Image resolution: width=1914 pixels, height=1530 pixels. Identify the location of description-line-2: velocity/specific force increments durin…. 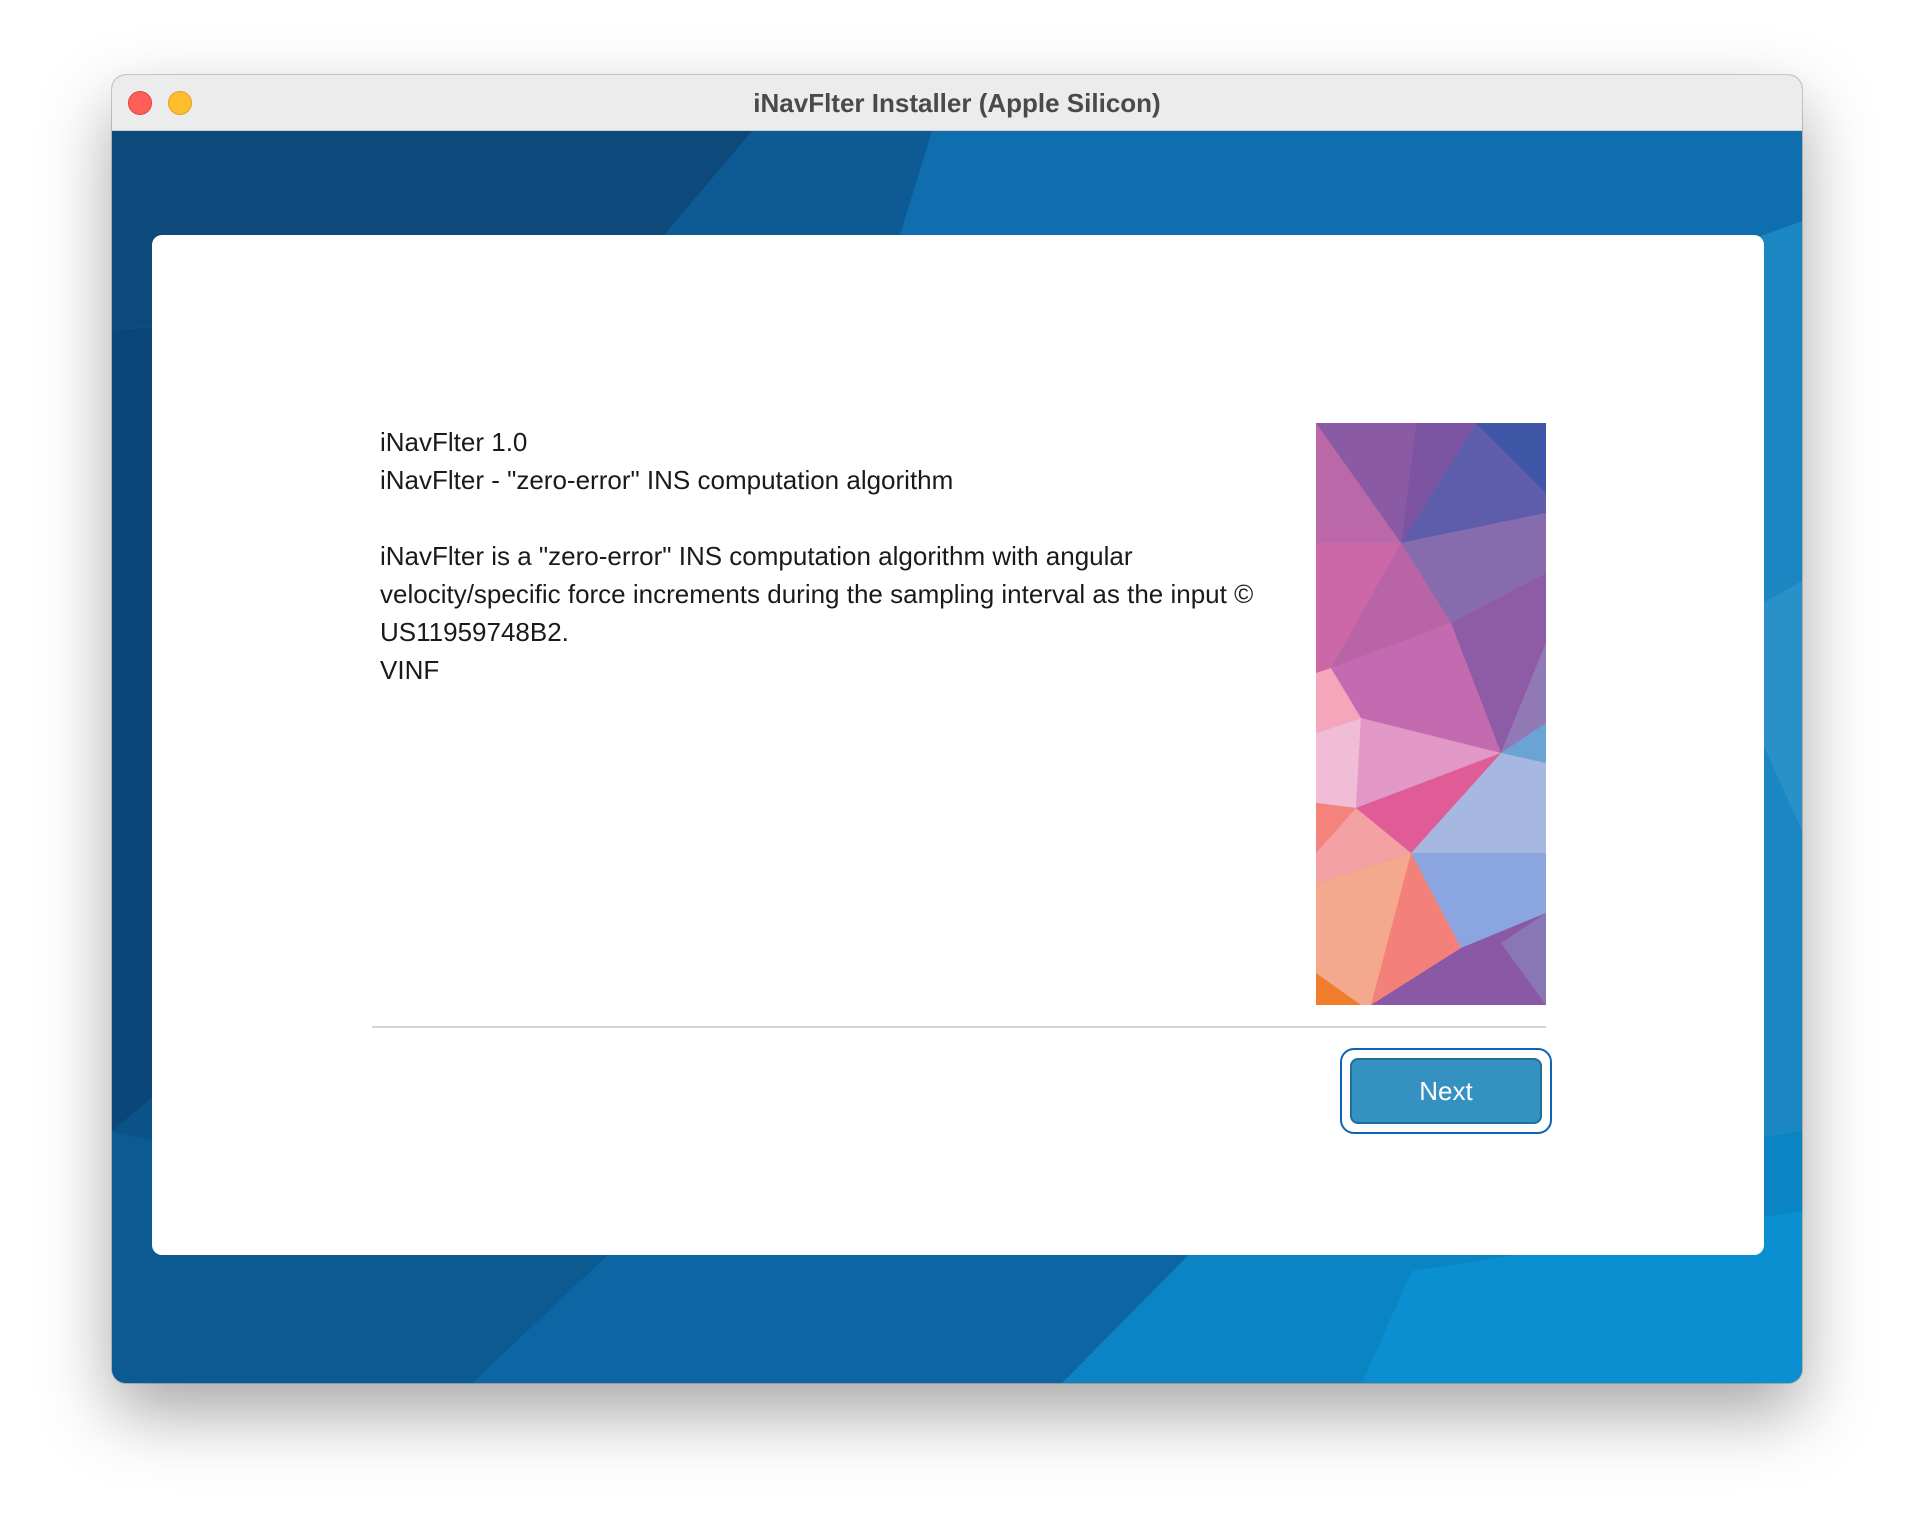
(817, 594).